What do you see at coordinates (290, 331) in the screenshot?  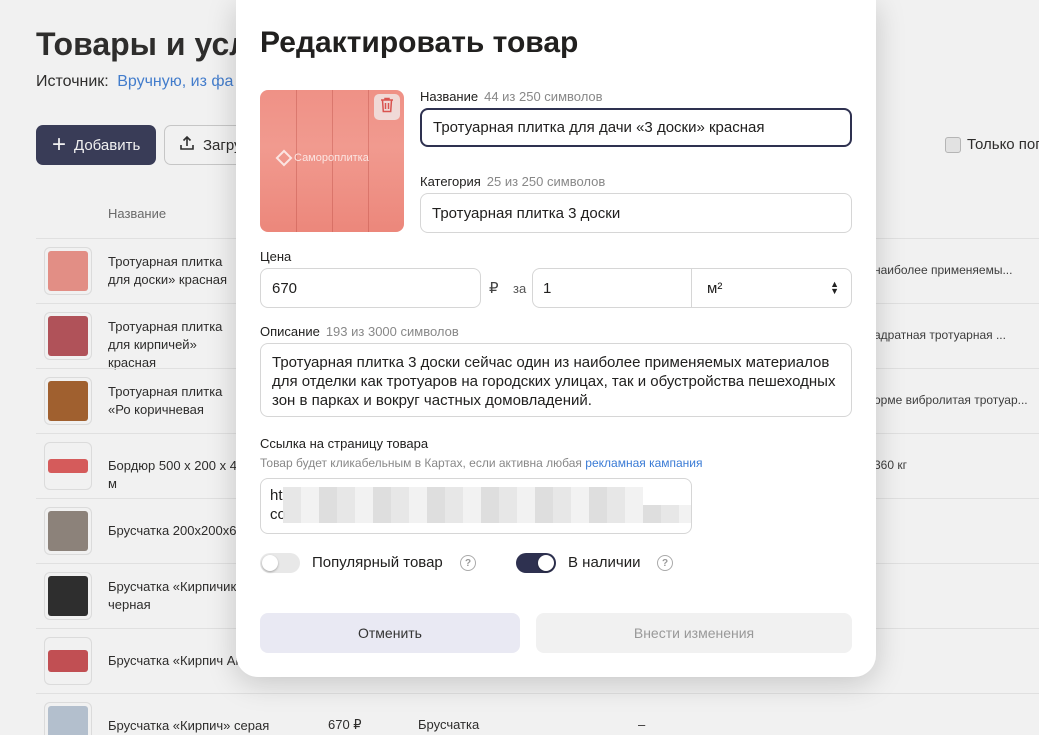 I see `description-label-text: Описание` at bounding box center [290, 331].